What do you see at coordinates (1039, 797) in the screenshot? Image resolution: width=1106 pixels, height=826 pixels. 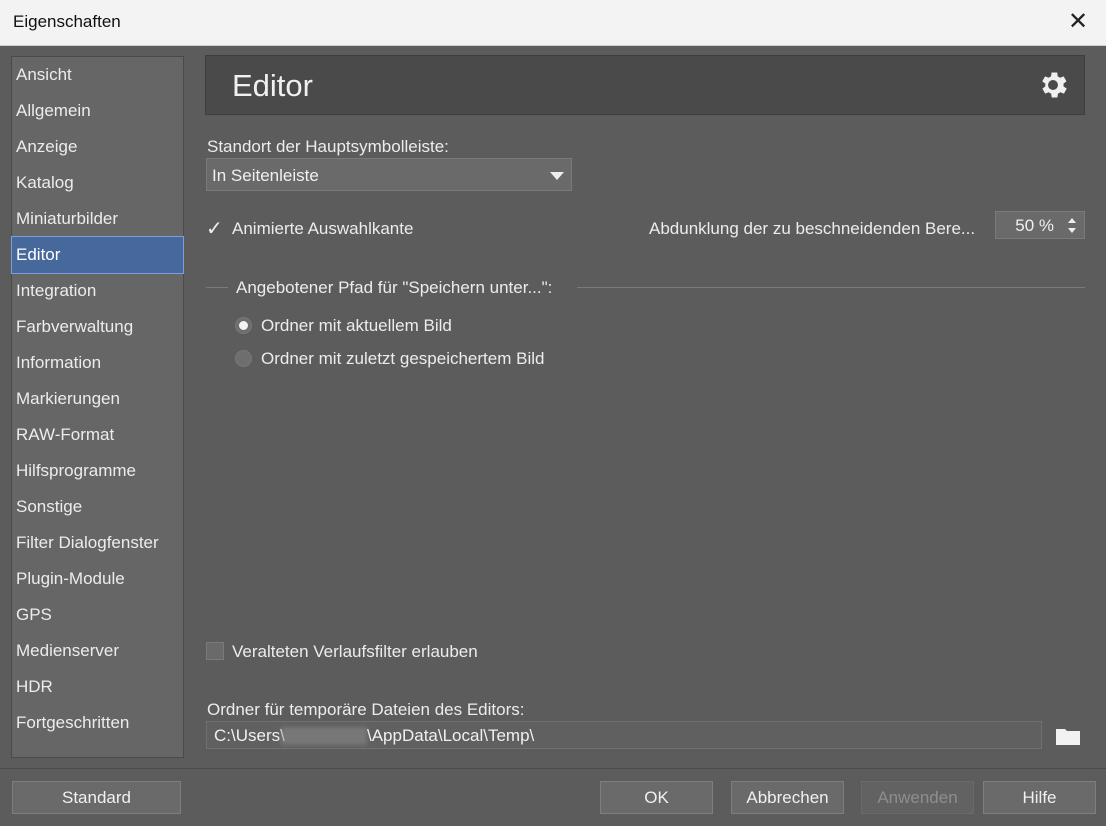 I see `help-button: Hilfe` at bounding box center [1039, 797].